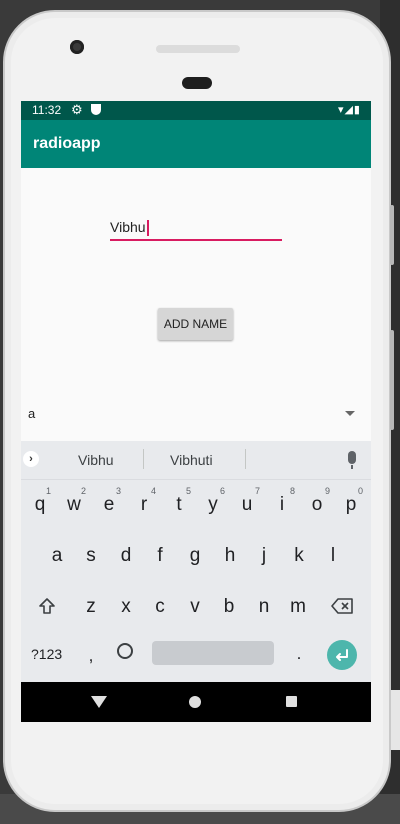 Image resolution: width=400 pixels, height=824 pixels. What do you see at coordinates (109, 505) in the screenshot?
I see `key-e: e` at bounding box center [109, 505].